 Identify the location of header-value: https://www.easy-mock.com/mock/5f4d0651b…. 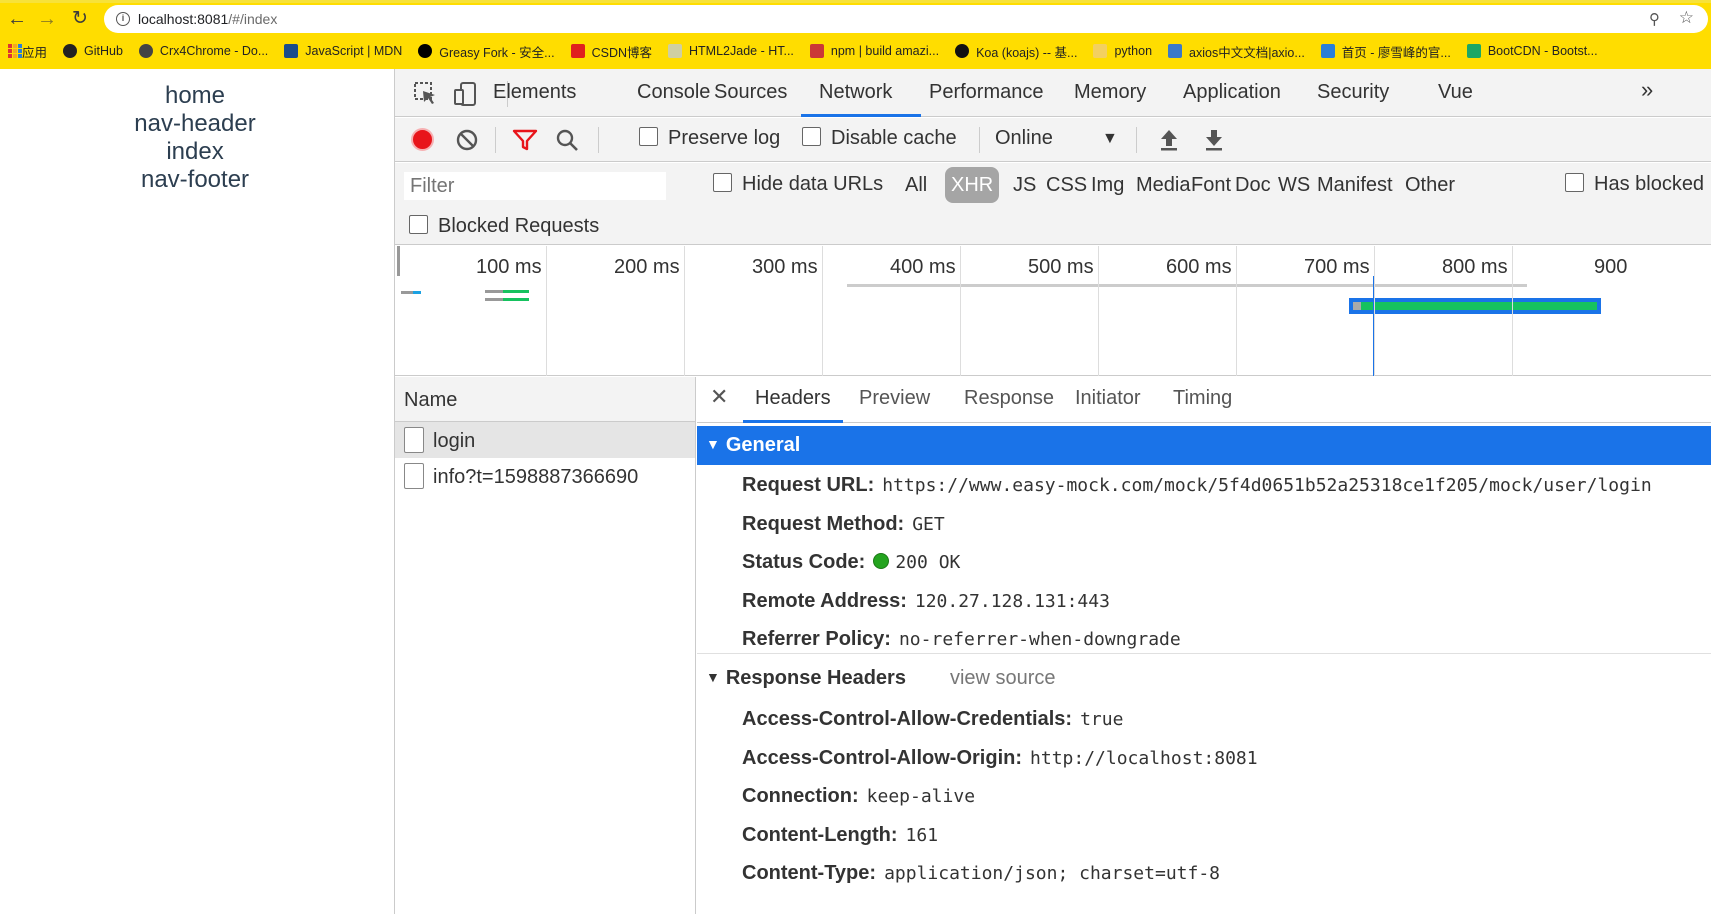
(1267, 485).